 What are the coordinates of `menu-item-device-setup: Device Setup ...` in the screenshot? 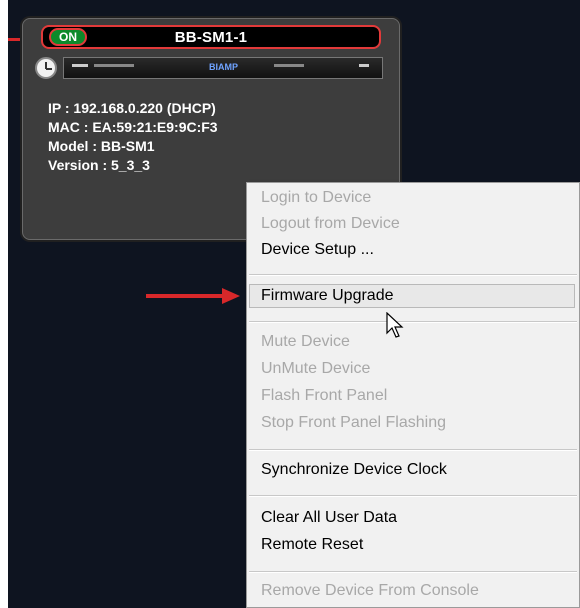 It's located at (317, 250).